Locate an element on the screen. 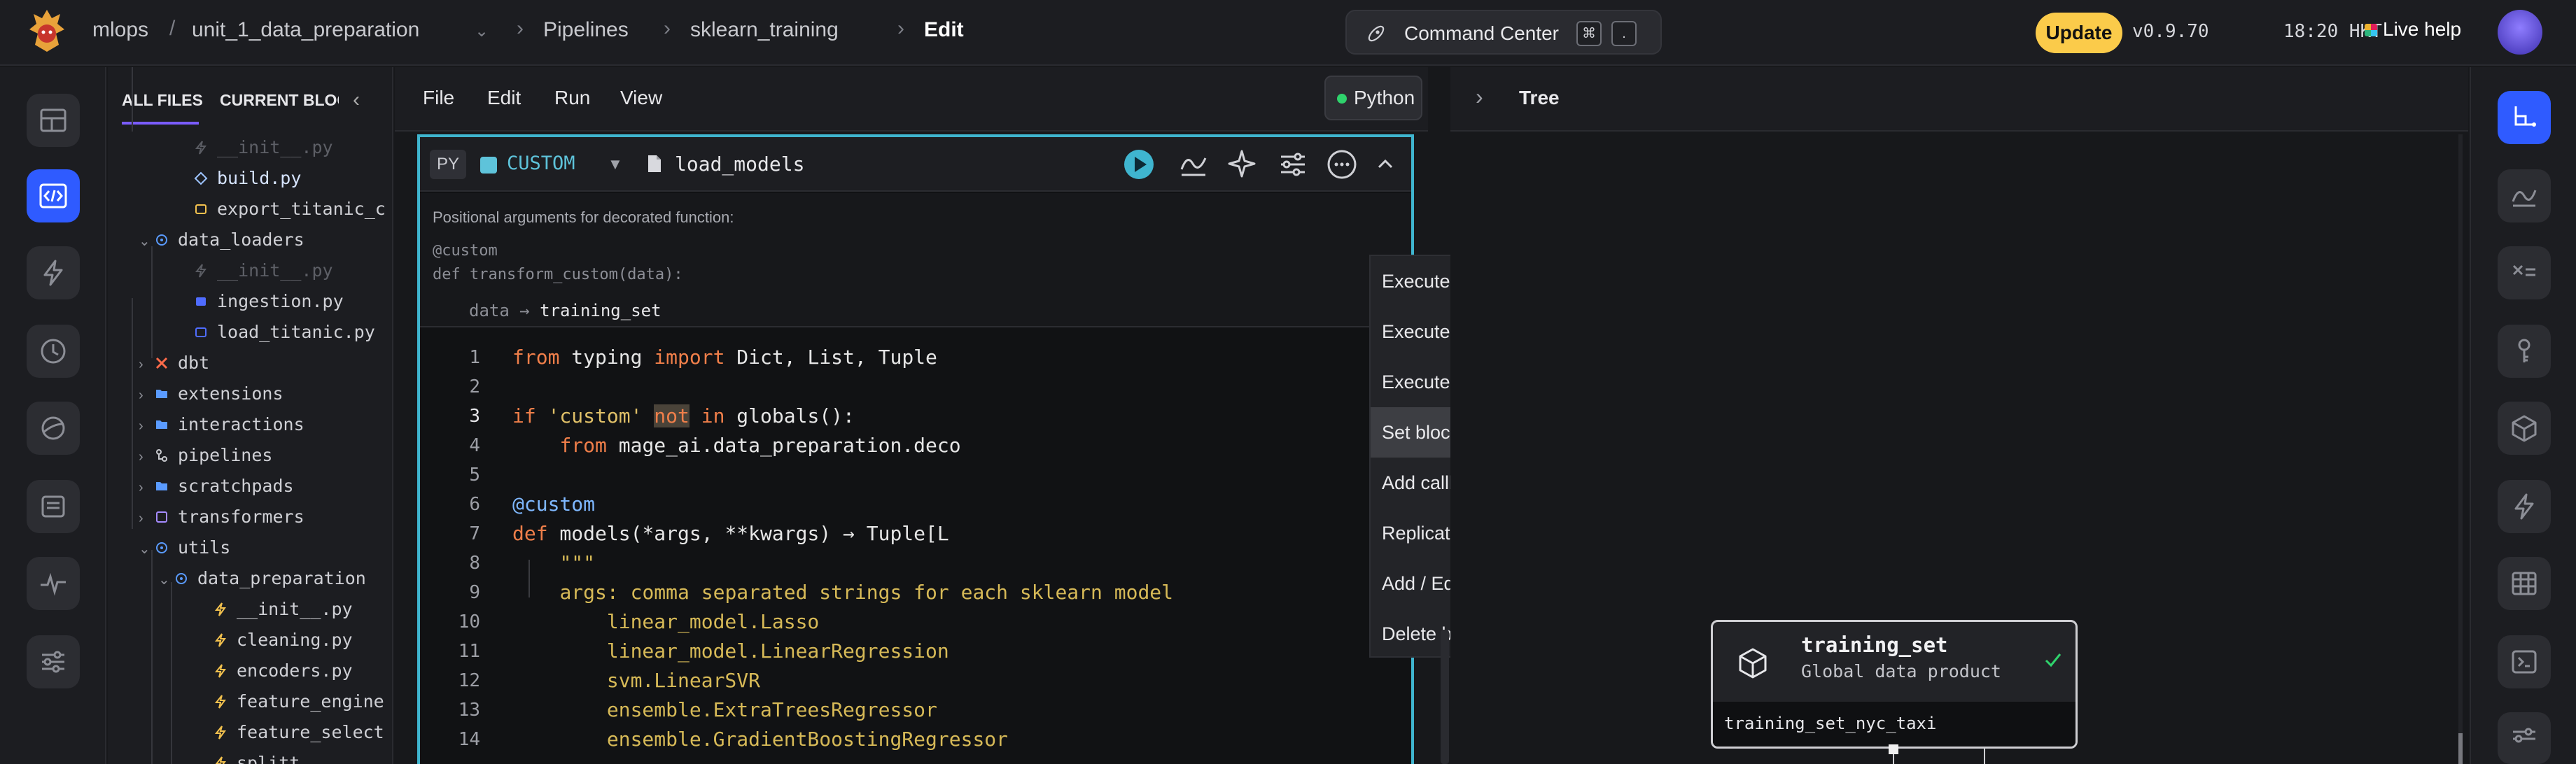 The height and width of the screenshot is (764, 2576). breadcrumb-pipeline-name: sklearn_training is located at coordinates (764, 30).